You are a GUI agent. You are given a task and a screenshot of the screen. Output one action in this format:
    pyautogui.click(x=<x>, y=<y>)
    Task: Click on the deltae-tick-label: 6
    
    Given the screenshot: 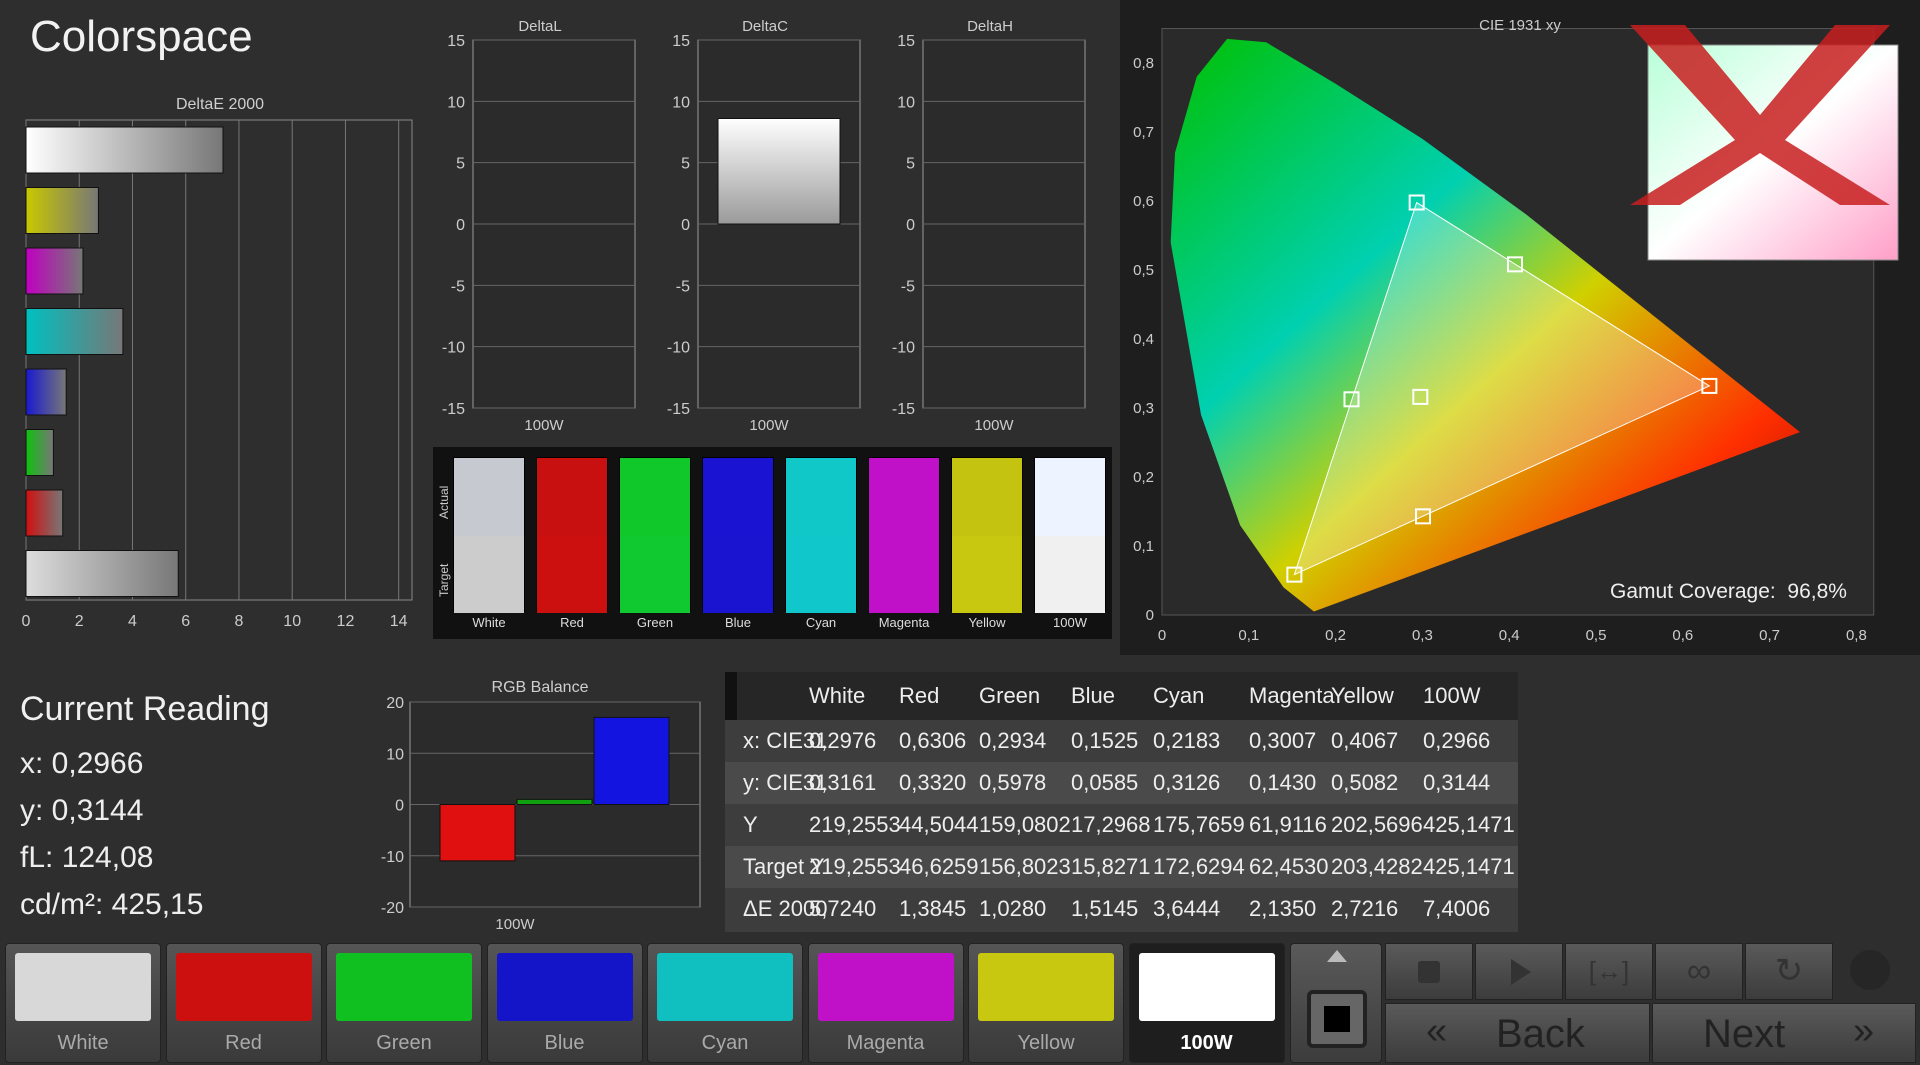 What is the action you would take?
    pyautogui.click(x=185, y=621)
    